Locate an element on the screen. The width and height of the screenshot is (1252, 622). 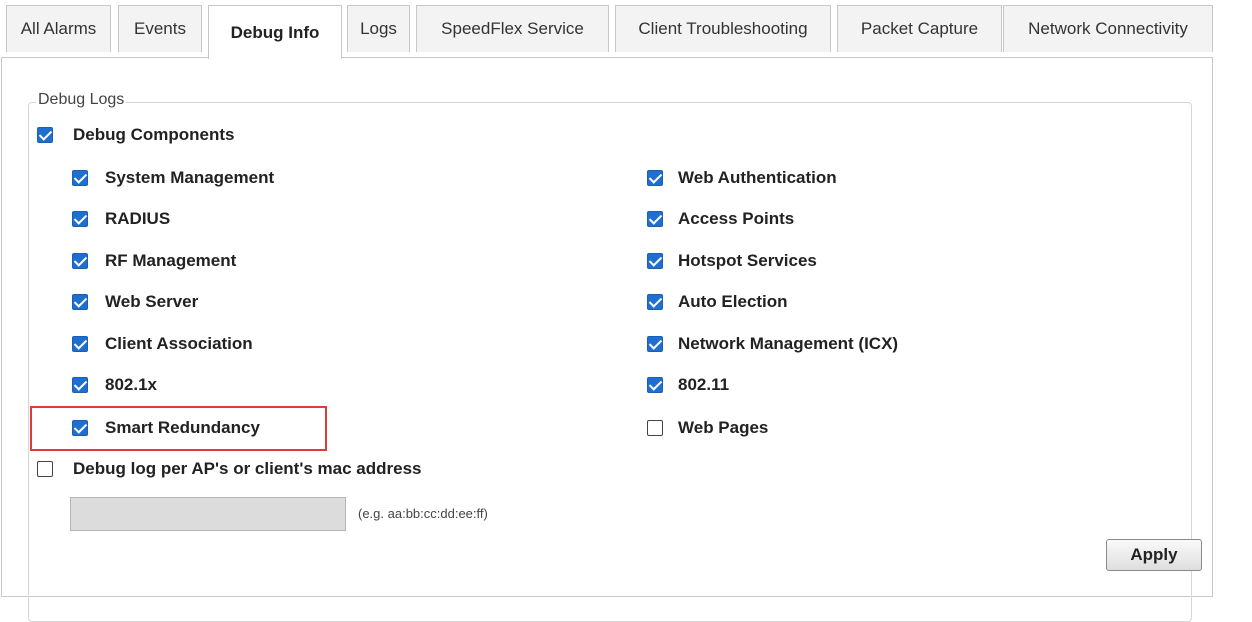
hotspot-services-label: Hotspot Services is located at coordinates (747, 260).